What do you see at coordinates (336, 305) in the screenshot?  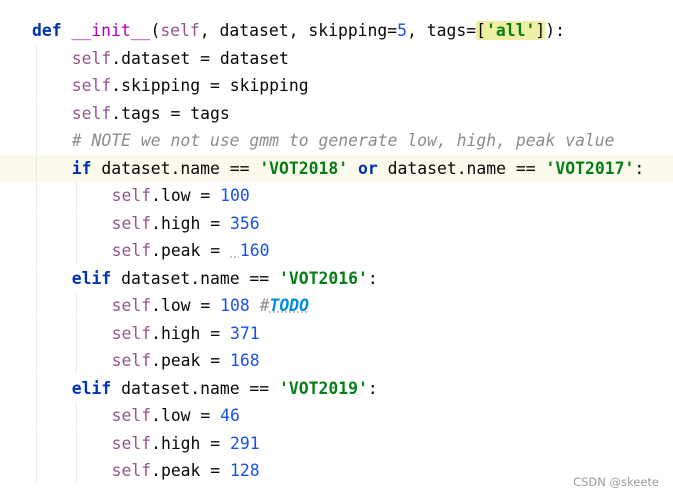 I see `code-line: self.low = 108 #TODO` at bounding box center [336, 305].